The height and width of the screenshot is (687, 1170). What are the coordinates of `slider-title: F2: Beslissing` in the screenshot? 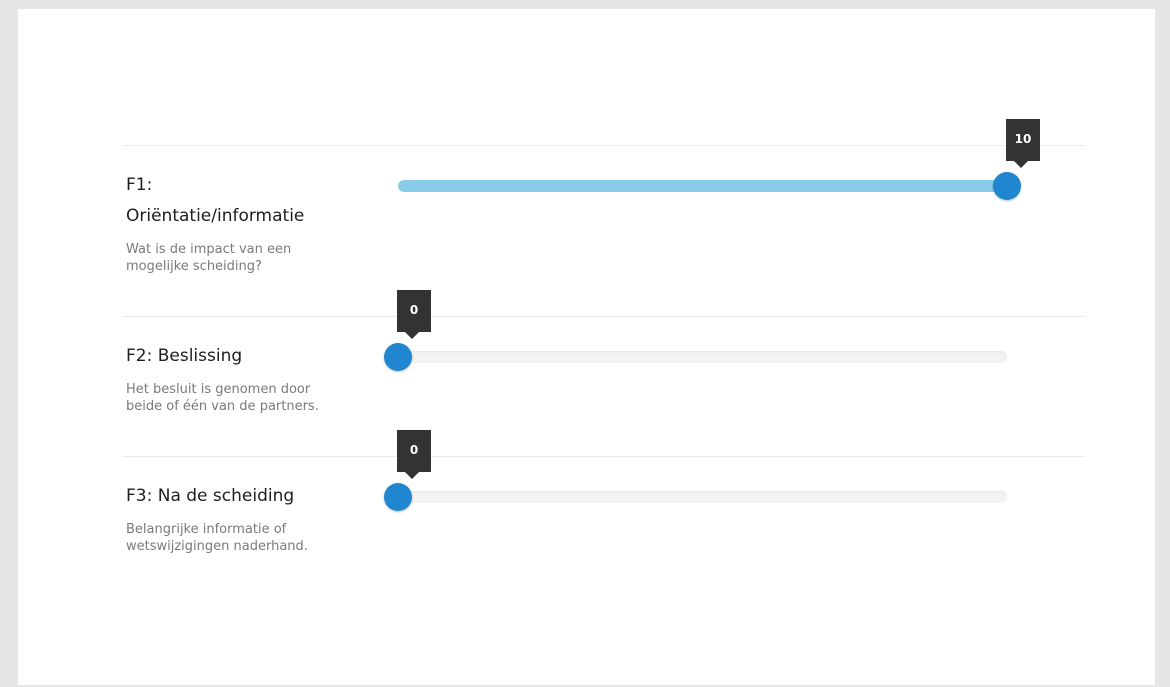 It's located at (184, 356).